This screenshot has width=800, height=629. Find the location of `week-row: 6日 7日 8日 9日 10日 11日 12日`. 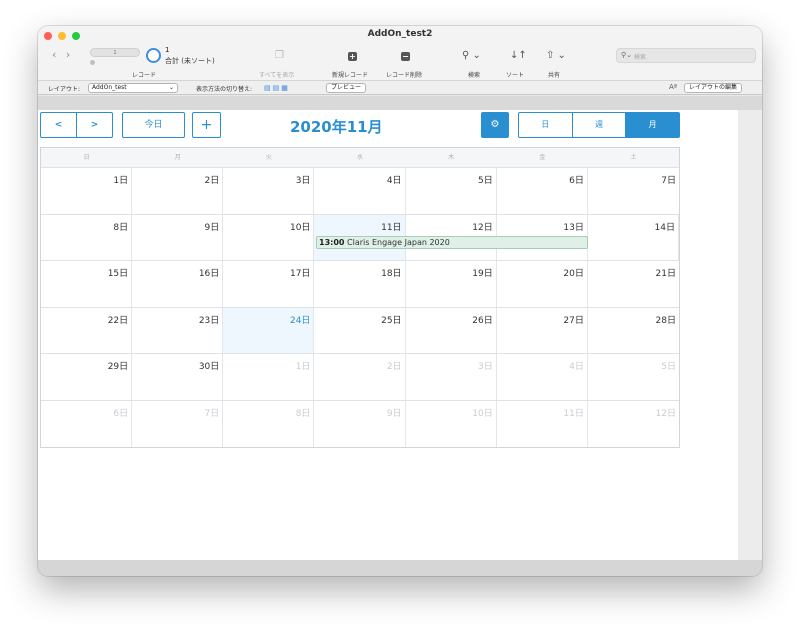

week-row: 6日 7日 8日 9日 10日 11日 12日 is located at coordinates (360, 424).